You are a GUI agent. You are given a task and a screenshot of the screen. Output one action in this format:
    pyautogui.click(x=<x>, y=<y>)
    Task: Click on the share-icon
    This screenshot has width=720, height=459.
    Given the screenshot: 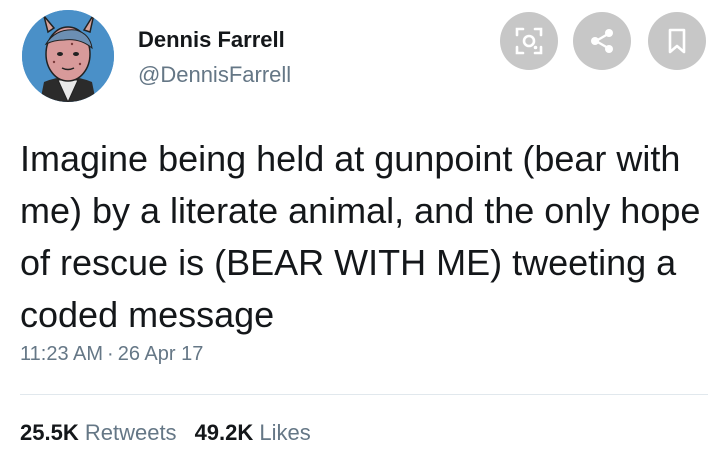 What is the action you would take?
    pyautogui.click(x=602, y=41)
    